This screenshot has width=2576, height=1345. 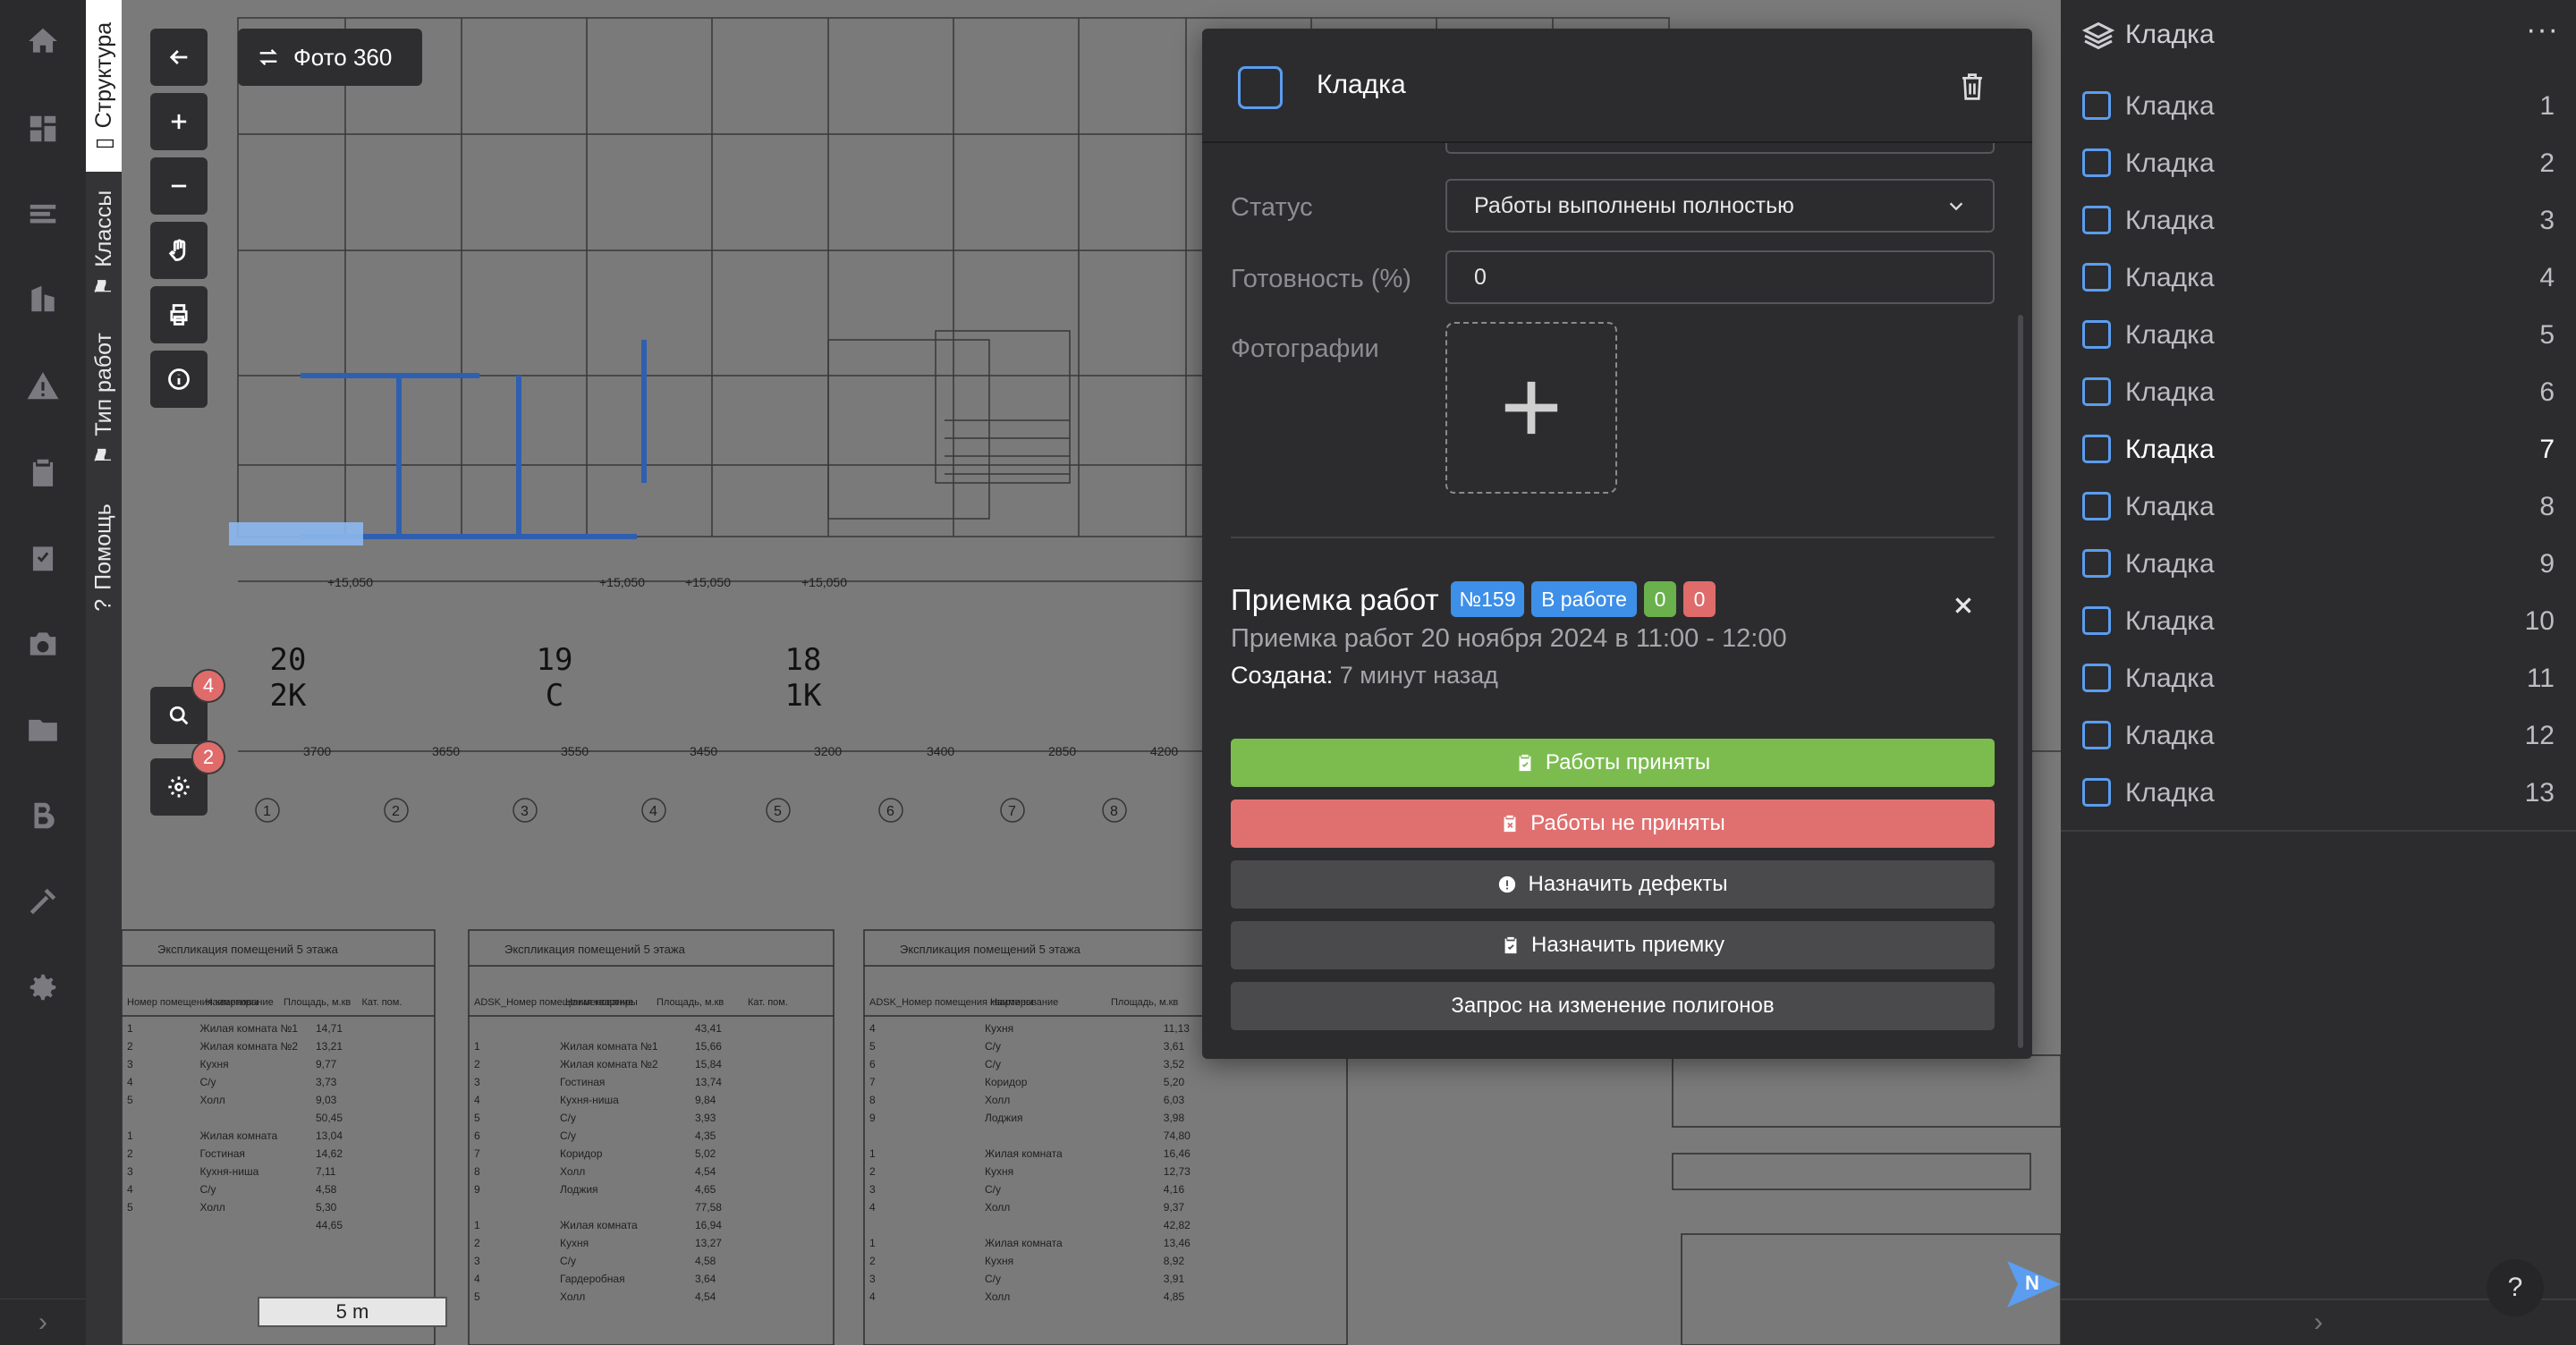 I want to click on table-cell: 13,74, so click(x=708, y=1082).